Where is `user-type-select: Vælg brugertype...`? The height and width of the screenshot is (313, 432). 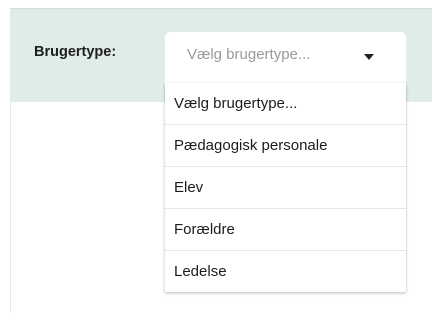 user-type-select: Vælg brugertype... is located at coordinates (285, 57).